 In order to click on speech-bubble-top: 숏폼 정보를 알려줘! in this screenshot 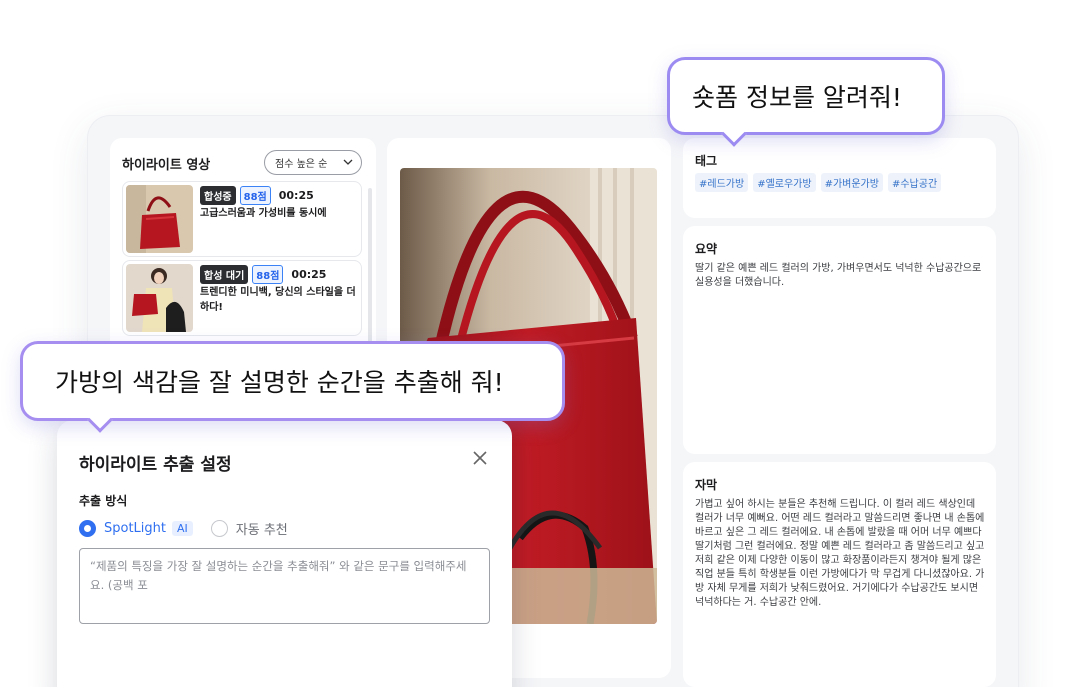, I will do `click(806, 102)`.